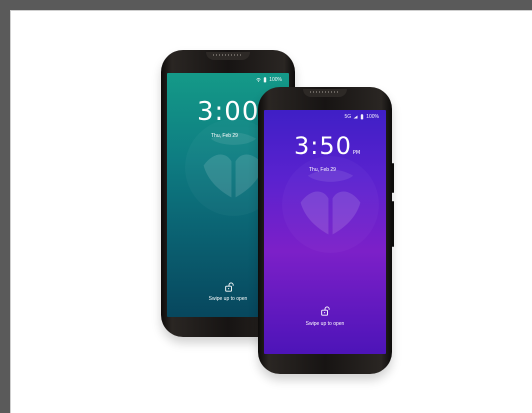 Image resolution: width=532 pixels, height=413 pixels. I want to click on wifi-icon, so click(258, 80).